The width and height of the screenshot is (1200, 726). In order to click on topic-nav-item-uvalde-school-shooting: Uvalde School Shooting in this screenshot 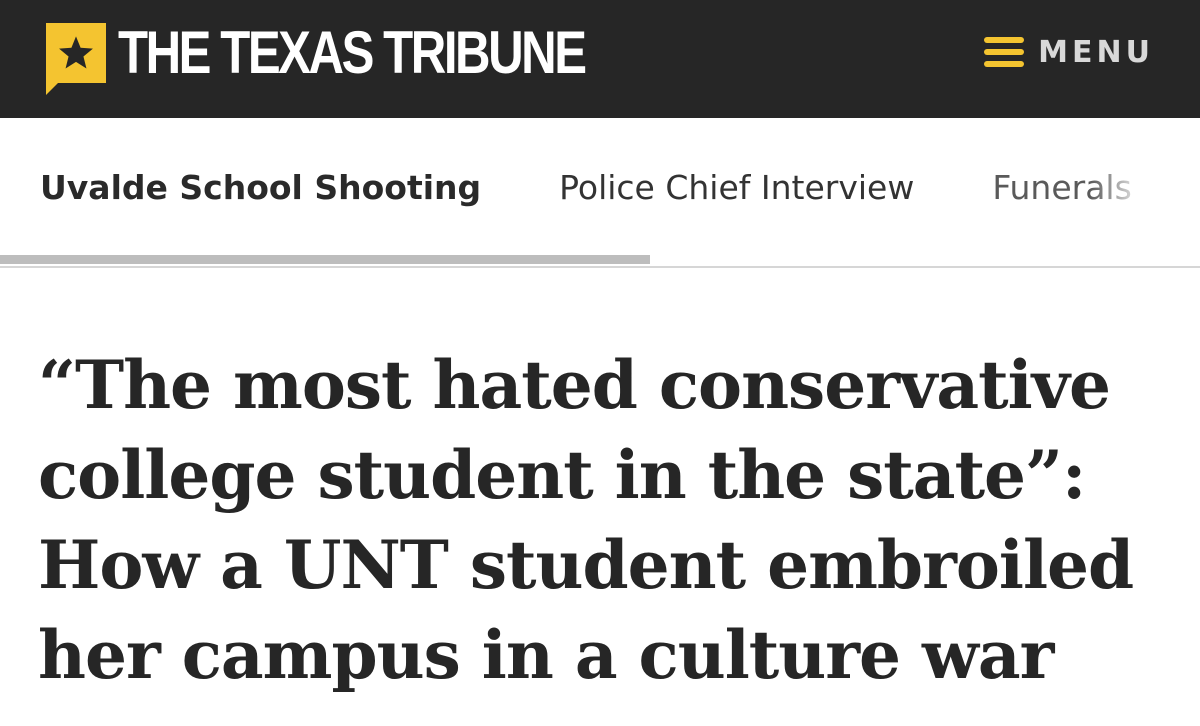, I will do `click(260, 187)`.